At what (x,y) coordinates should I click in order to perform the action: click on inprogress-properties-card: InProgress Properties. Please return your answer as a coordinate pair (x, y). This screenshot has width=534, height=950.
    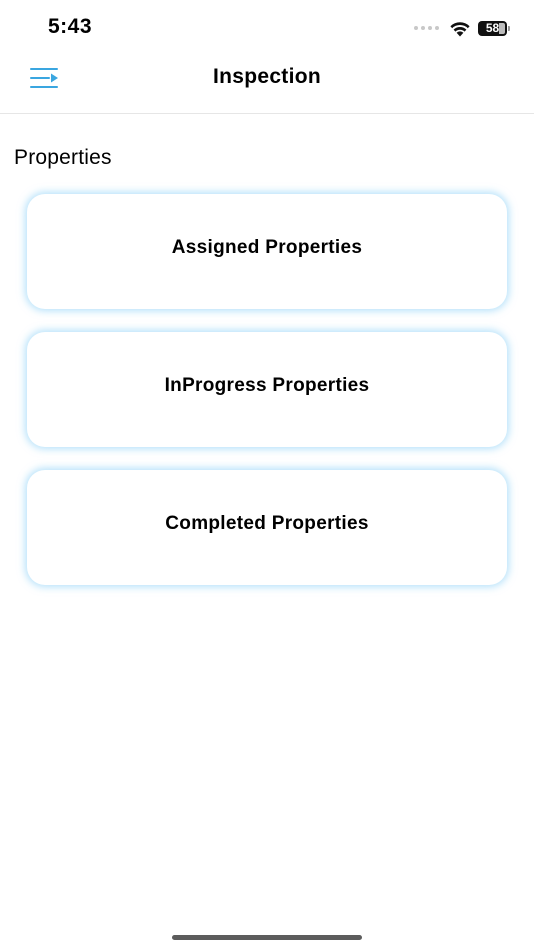
    Looking at the image, I should click on (267, 389).